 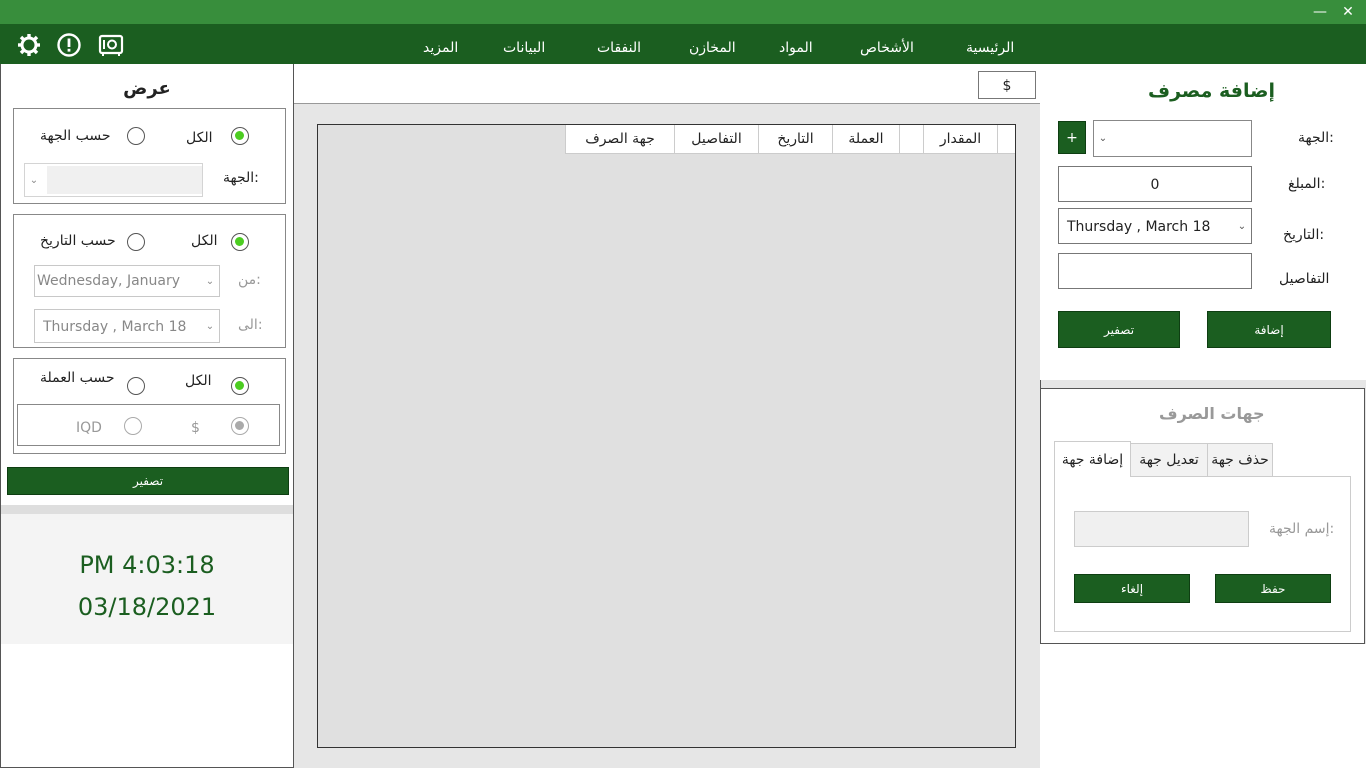 What do you see at coordinates (1202, 554) in the screenshot?
I see `tab-content-add-party: إسم الجهة: حفظ إلغاء` at bounding box center [1202, 554].